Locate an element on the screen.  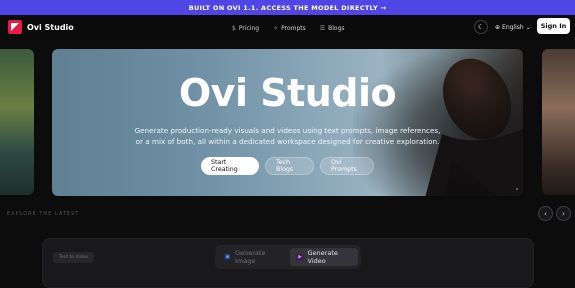
theme-toggle-button: ☾ is located at coordinates (481, 27).